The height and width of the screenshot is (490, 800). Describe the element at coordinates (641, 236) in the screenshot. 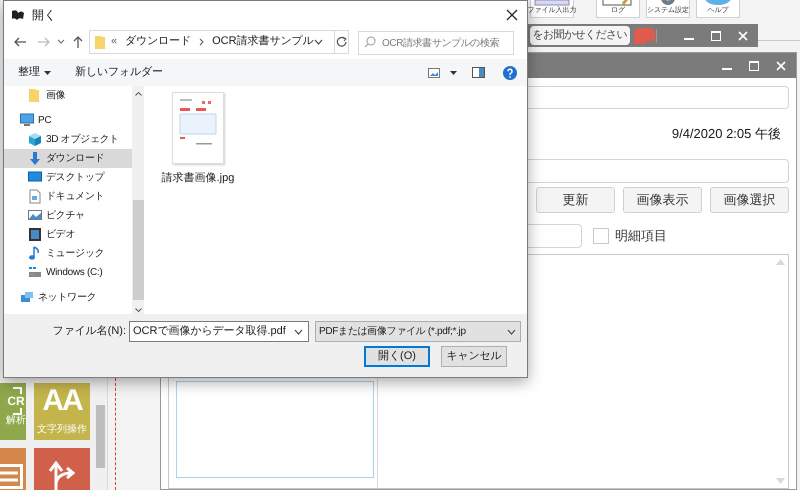

I see `checkbox-label: 明細項目` at that location.